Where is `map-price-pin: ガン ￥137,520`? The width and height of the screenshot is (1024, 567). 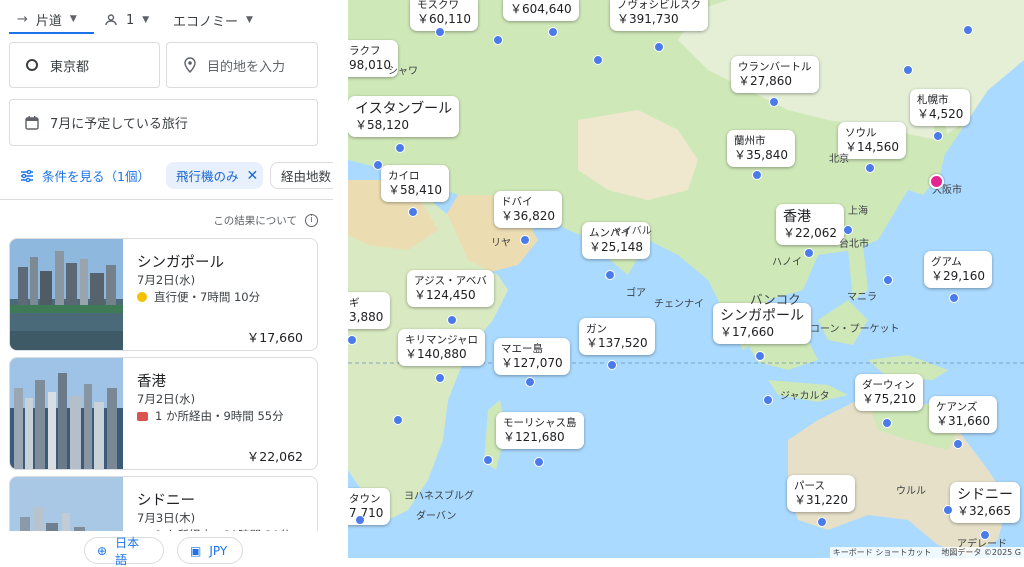
map-price-pin: ガン ￥137,520 is located at coordinates (617, 336).